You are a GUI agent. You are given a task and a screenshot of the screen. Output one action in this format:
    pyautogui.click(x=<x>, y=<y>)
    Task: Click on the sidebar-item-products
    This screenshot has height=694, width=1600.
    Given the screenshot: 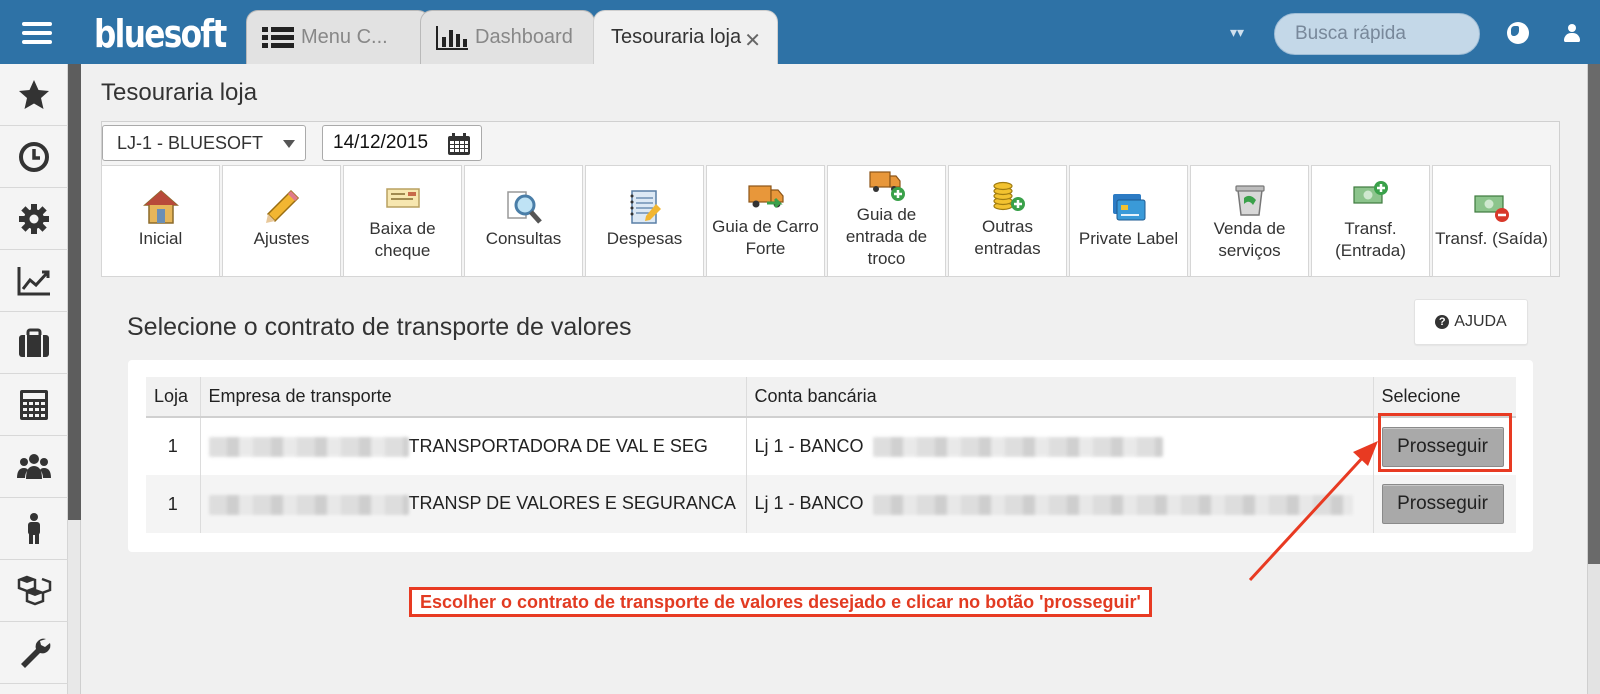 What is the action you would take?
    pyautogui.click(x=34, y=591)
    